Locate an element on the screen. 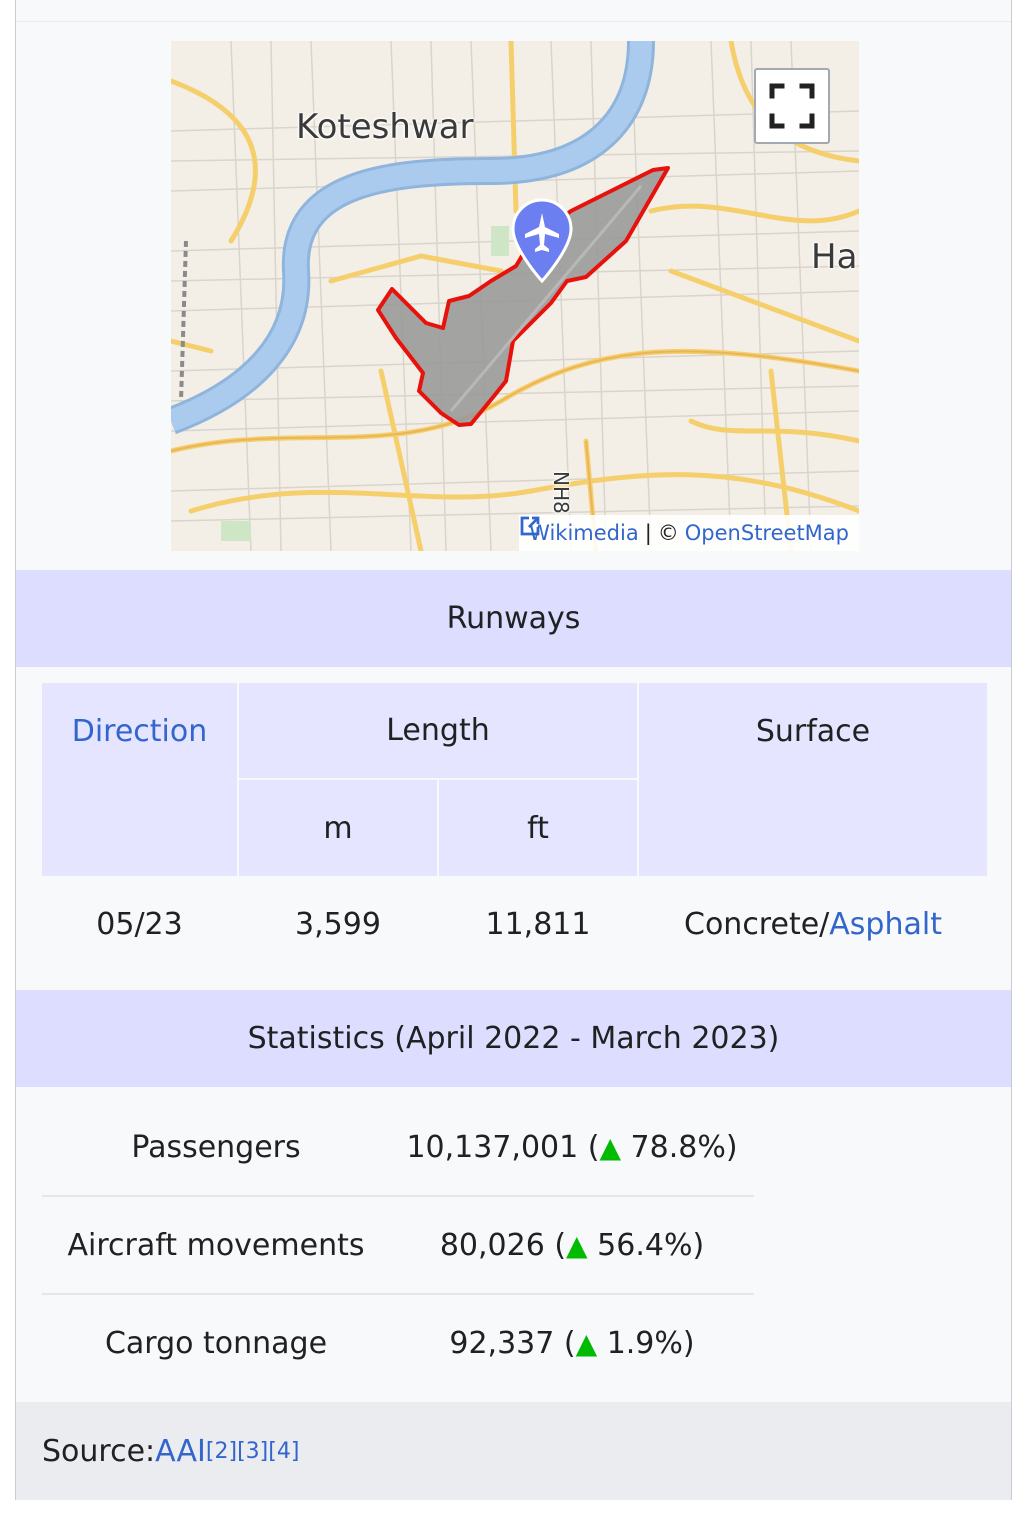 This screenshot has width=1026, height=1530. airport-marker-icon is located at coordinates (542, 241).